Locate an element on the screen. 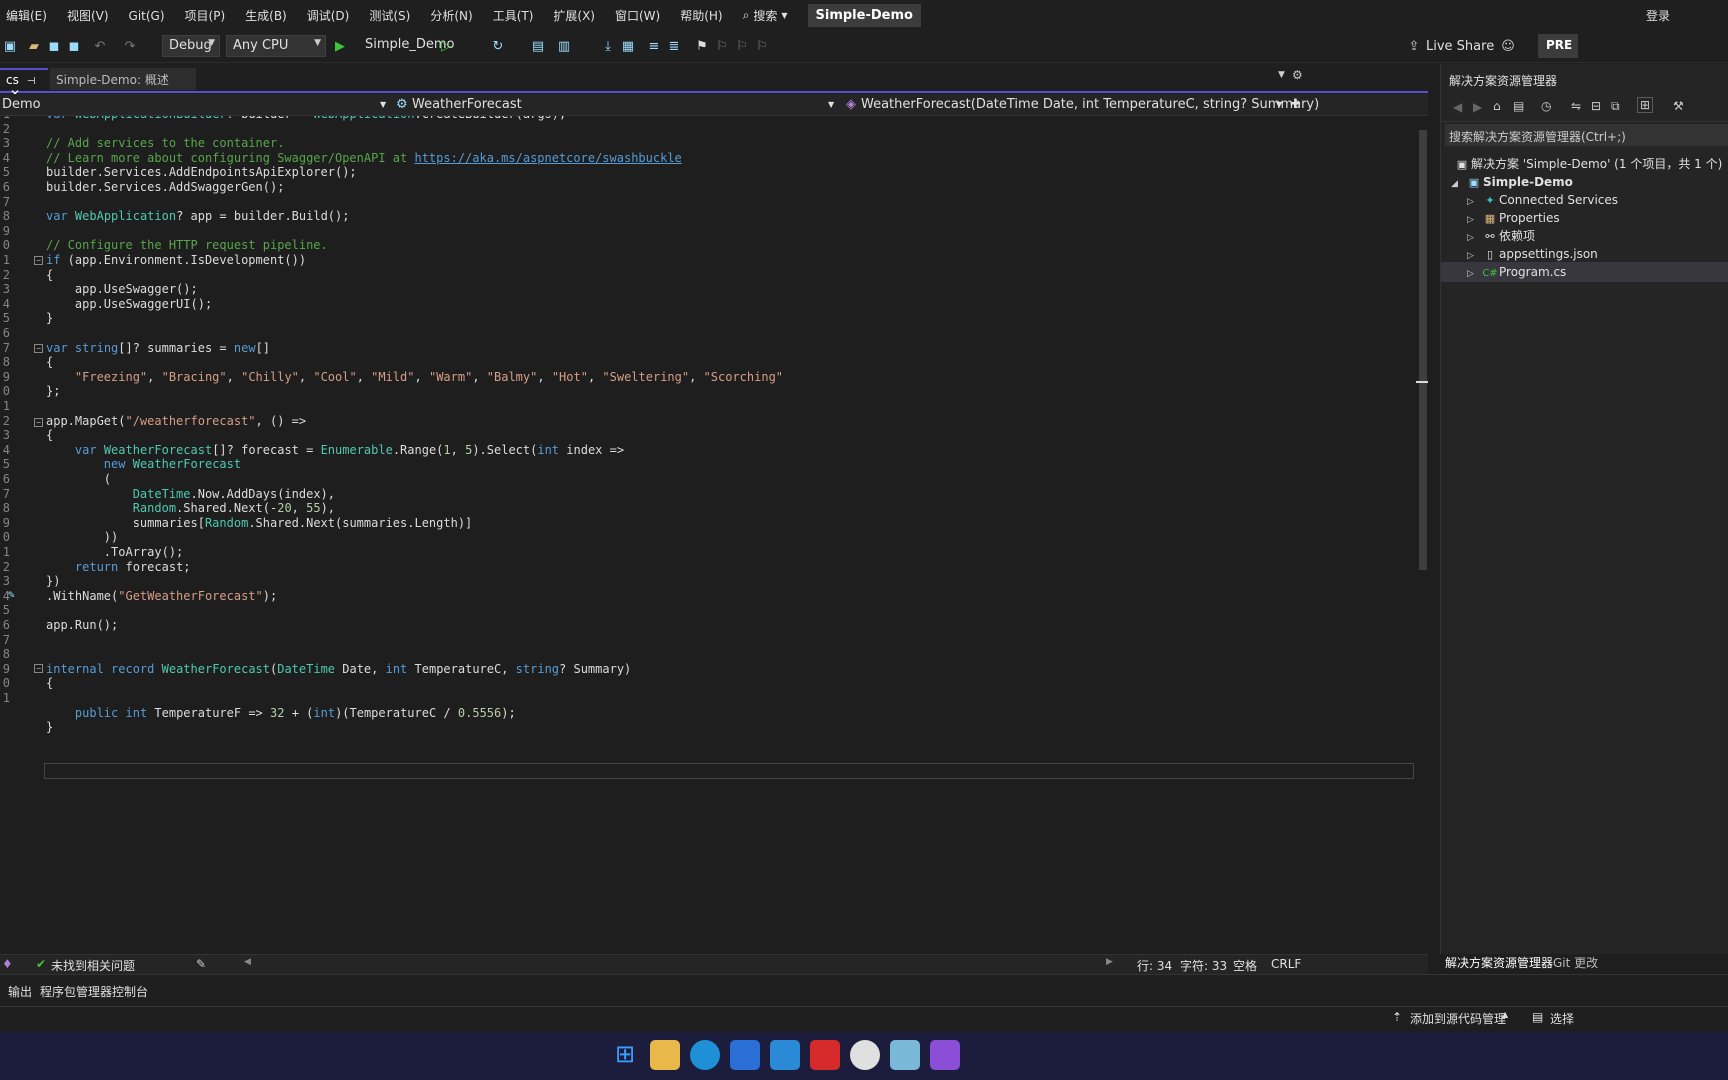 This screenshot has width=1728, height=1080. save-icon: ◼ is located at coordinates (54, 47).